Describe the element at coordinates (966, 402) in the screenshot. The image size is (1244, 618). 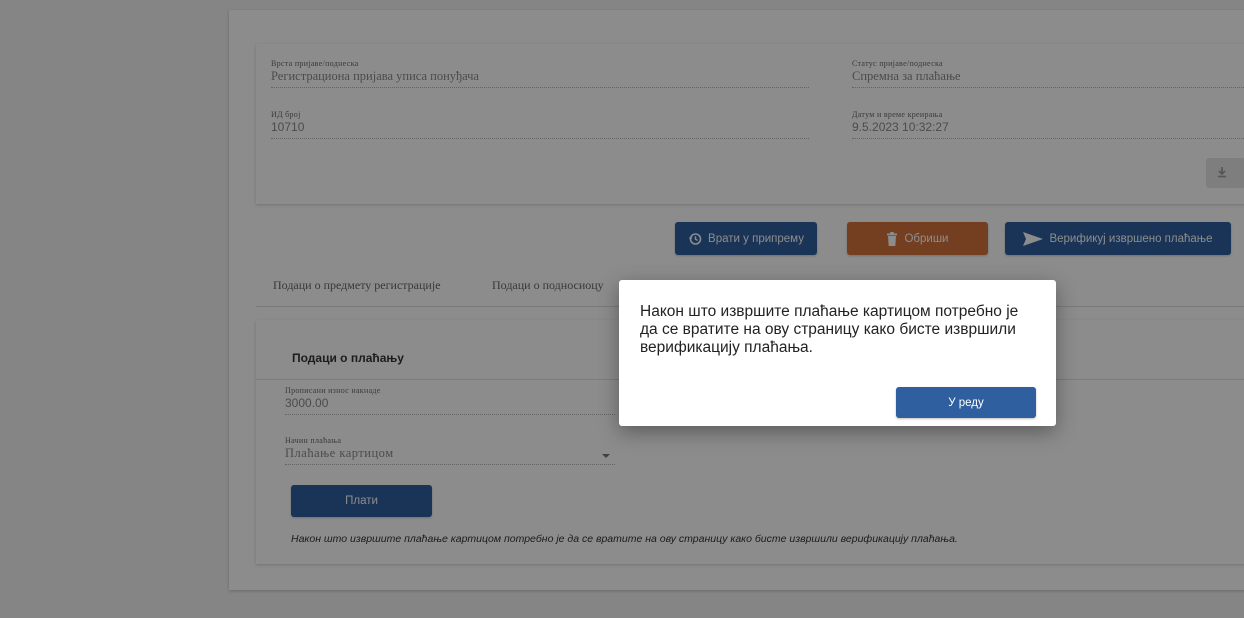
I see `dialog-ok-button: У реду` at that location.